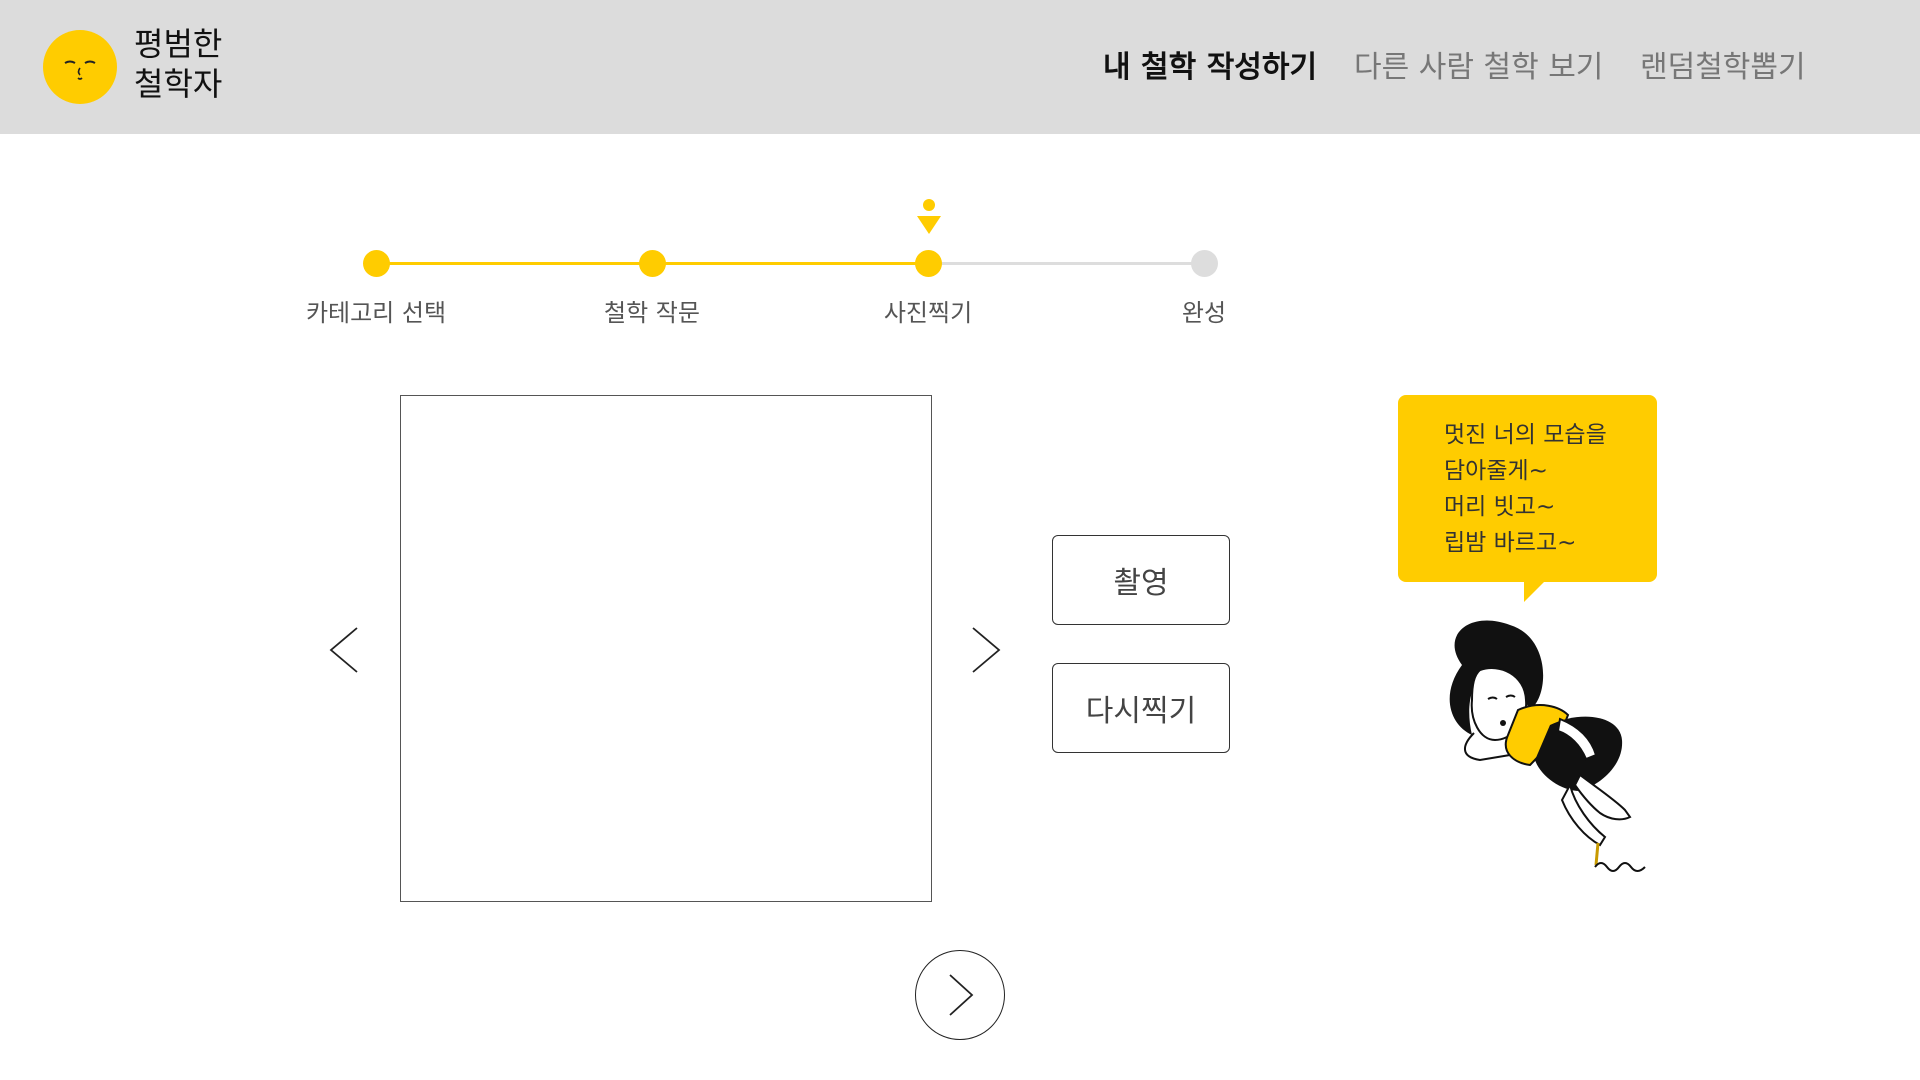  Describe the element at coordinates (666, 648) in the screenshot. I see `camera-preview` at that location.